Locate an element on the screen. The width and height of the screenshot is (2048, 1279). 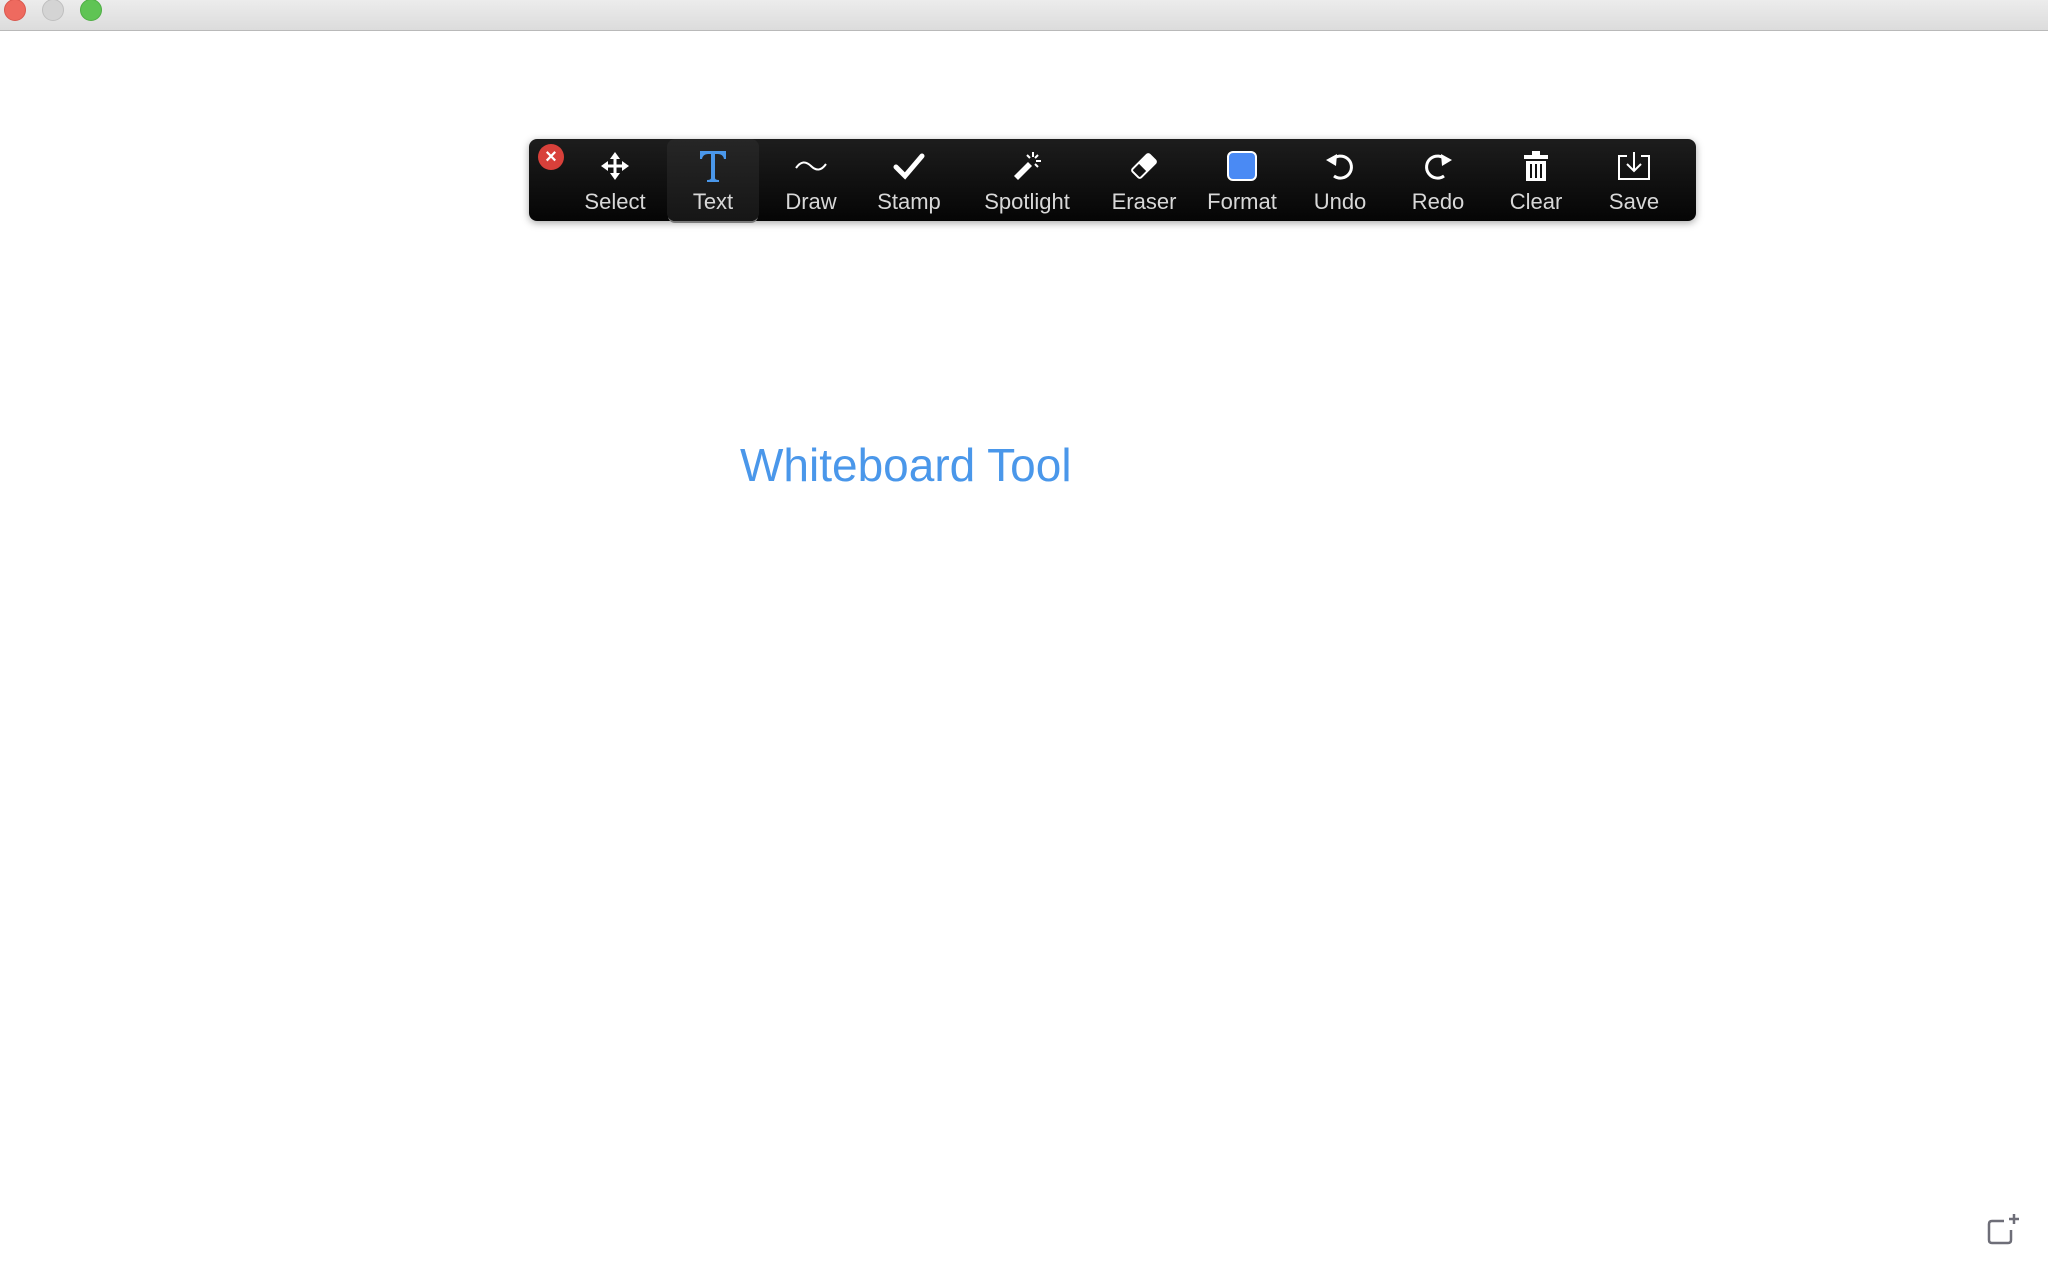
close-toolbar-button: × is located at coordinates (551, 157).